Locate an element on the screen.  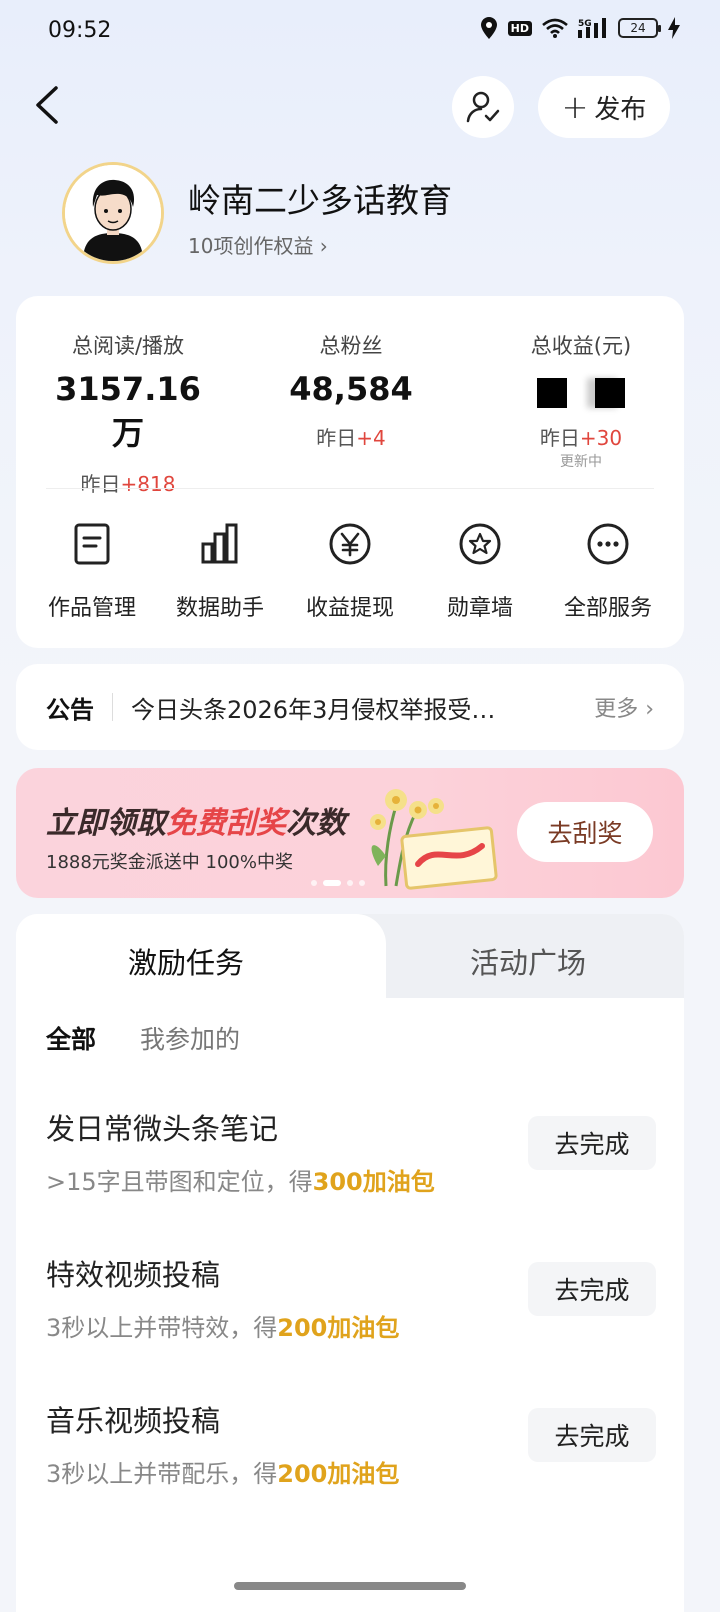
publish-button: + 发布 is located at coordinates (604, 107).